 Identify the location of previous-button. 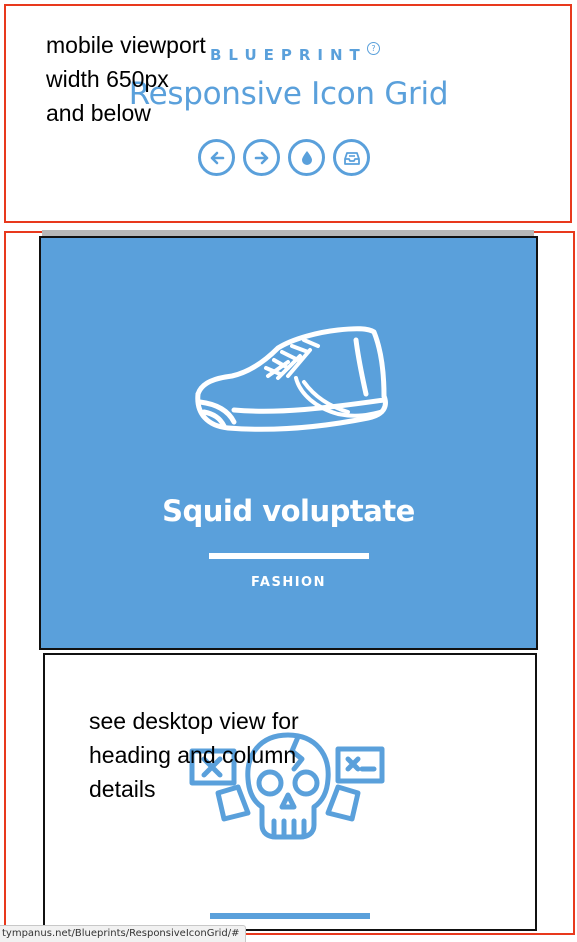
(216, 157).